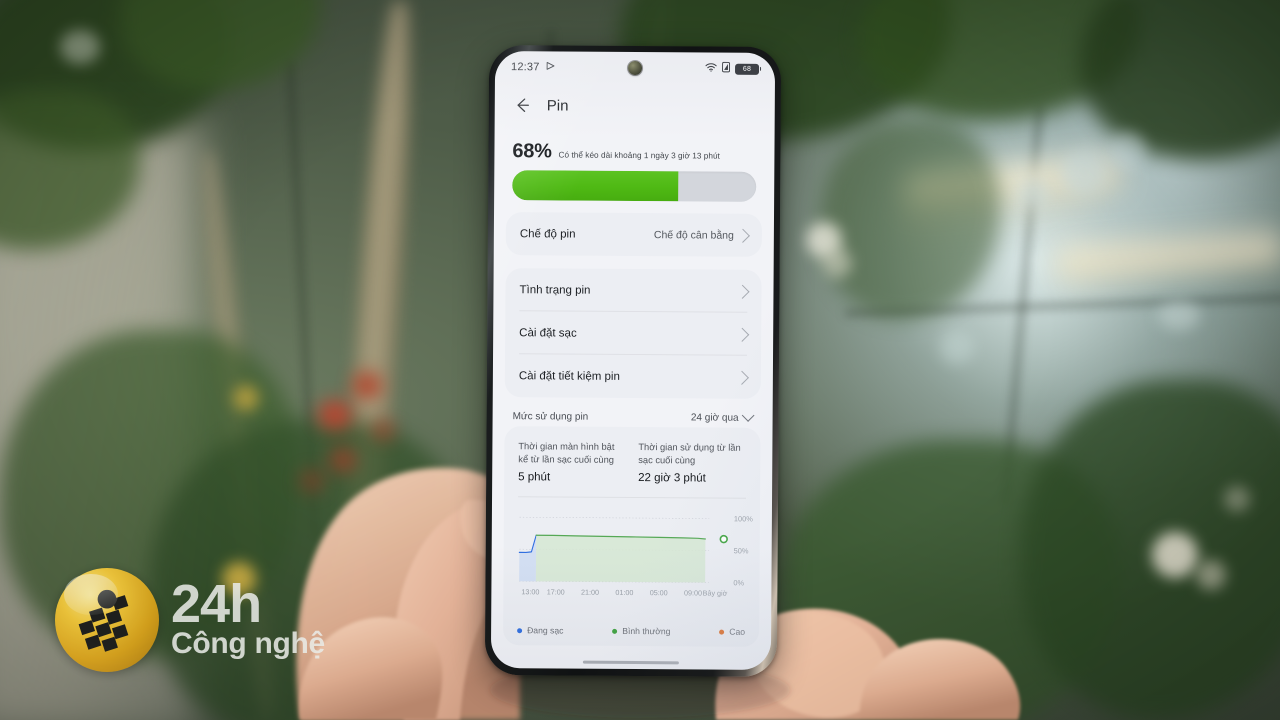 This screenshot has height=720, width=1280. What do you see at coordinates (557, 105) in the screenshot?
I see `page-title: Pin` at bounding box center [557, 105].